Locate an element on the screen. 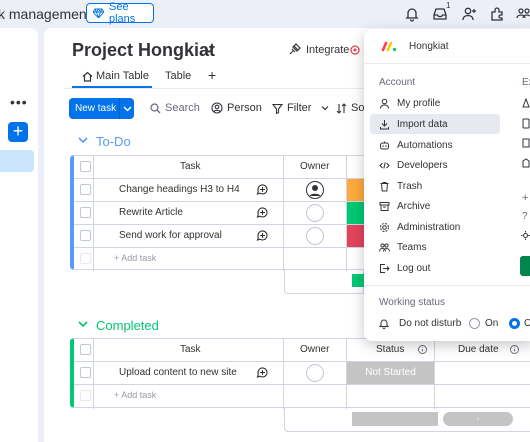  owner-avatar is located at coordinates (315, 190).